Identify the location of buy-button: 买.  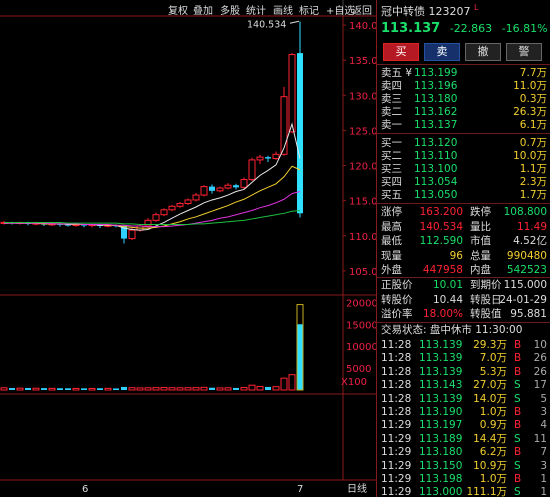
(401, 52).